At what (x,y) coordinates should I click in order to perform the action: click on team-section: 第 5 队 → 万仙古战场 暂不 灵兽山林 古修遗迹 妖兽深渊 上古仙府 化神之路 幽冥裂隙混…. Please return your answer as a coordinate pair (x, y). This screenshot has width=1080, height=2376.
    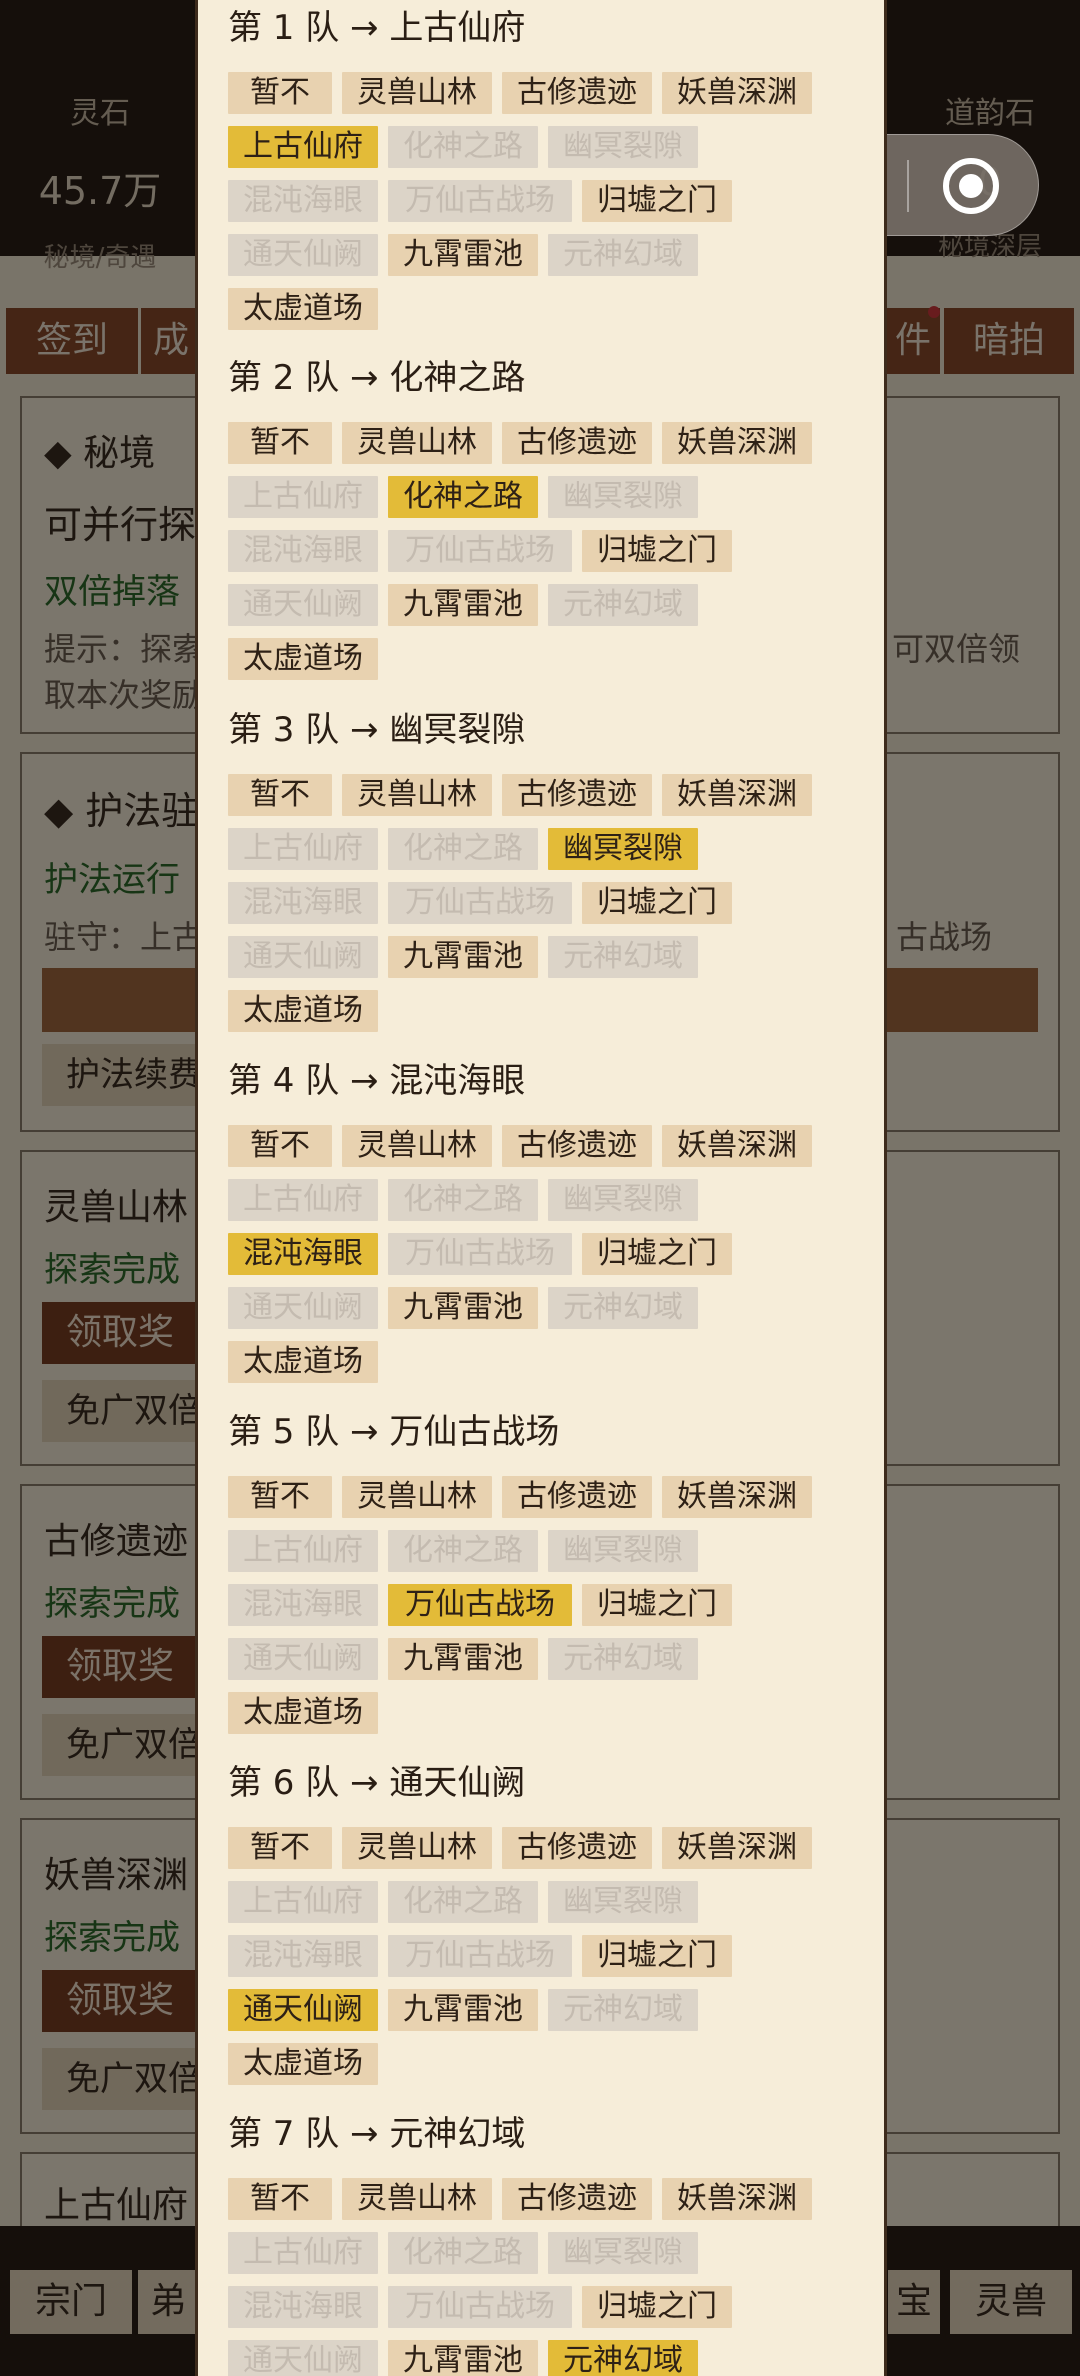
    Looking at the image, I should click on (541, 1582).